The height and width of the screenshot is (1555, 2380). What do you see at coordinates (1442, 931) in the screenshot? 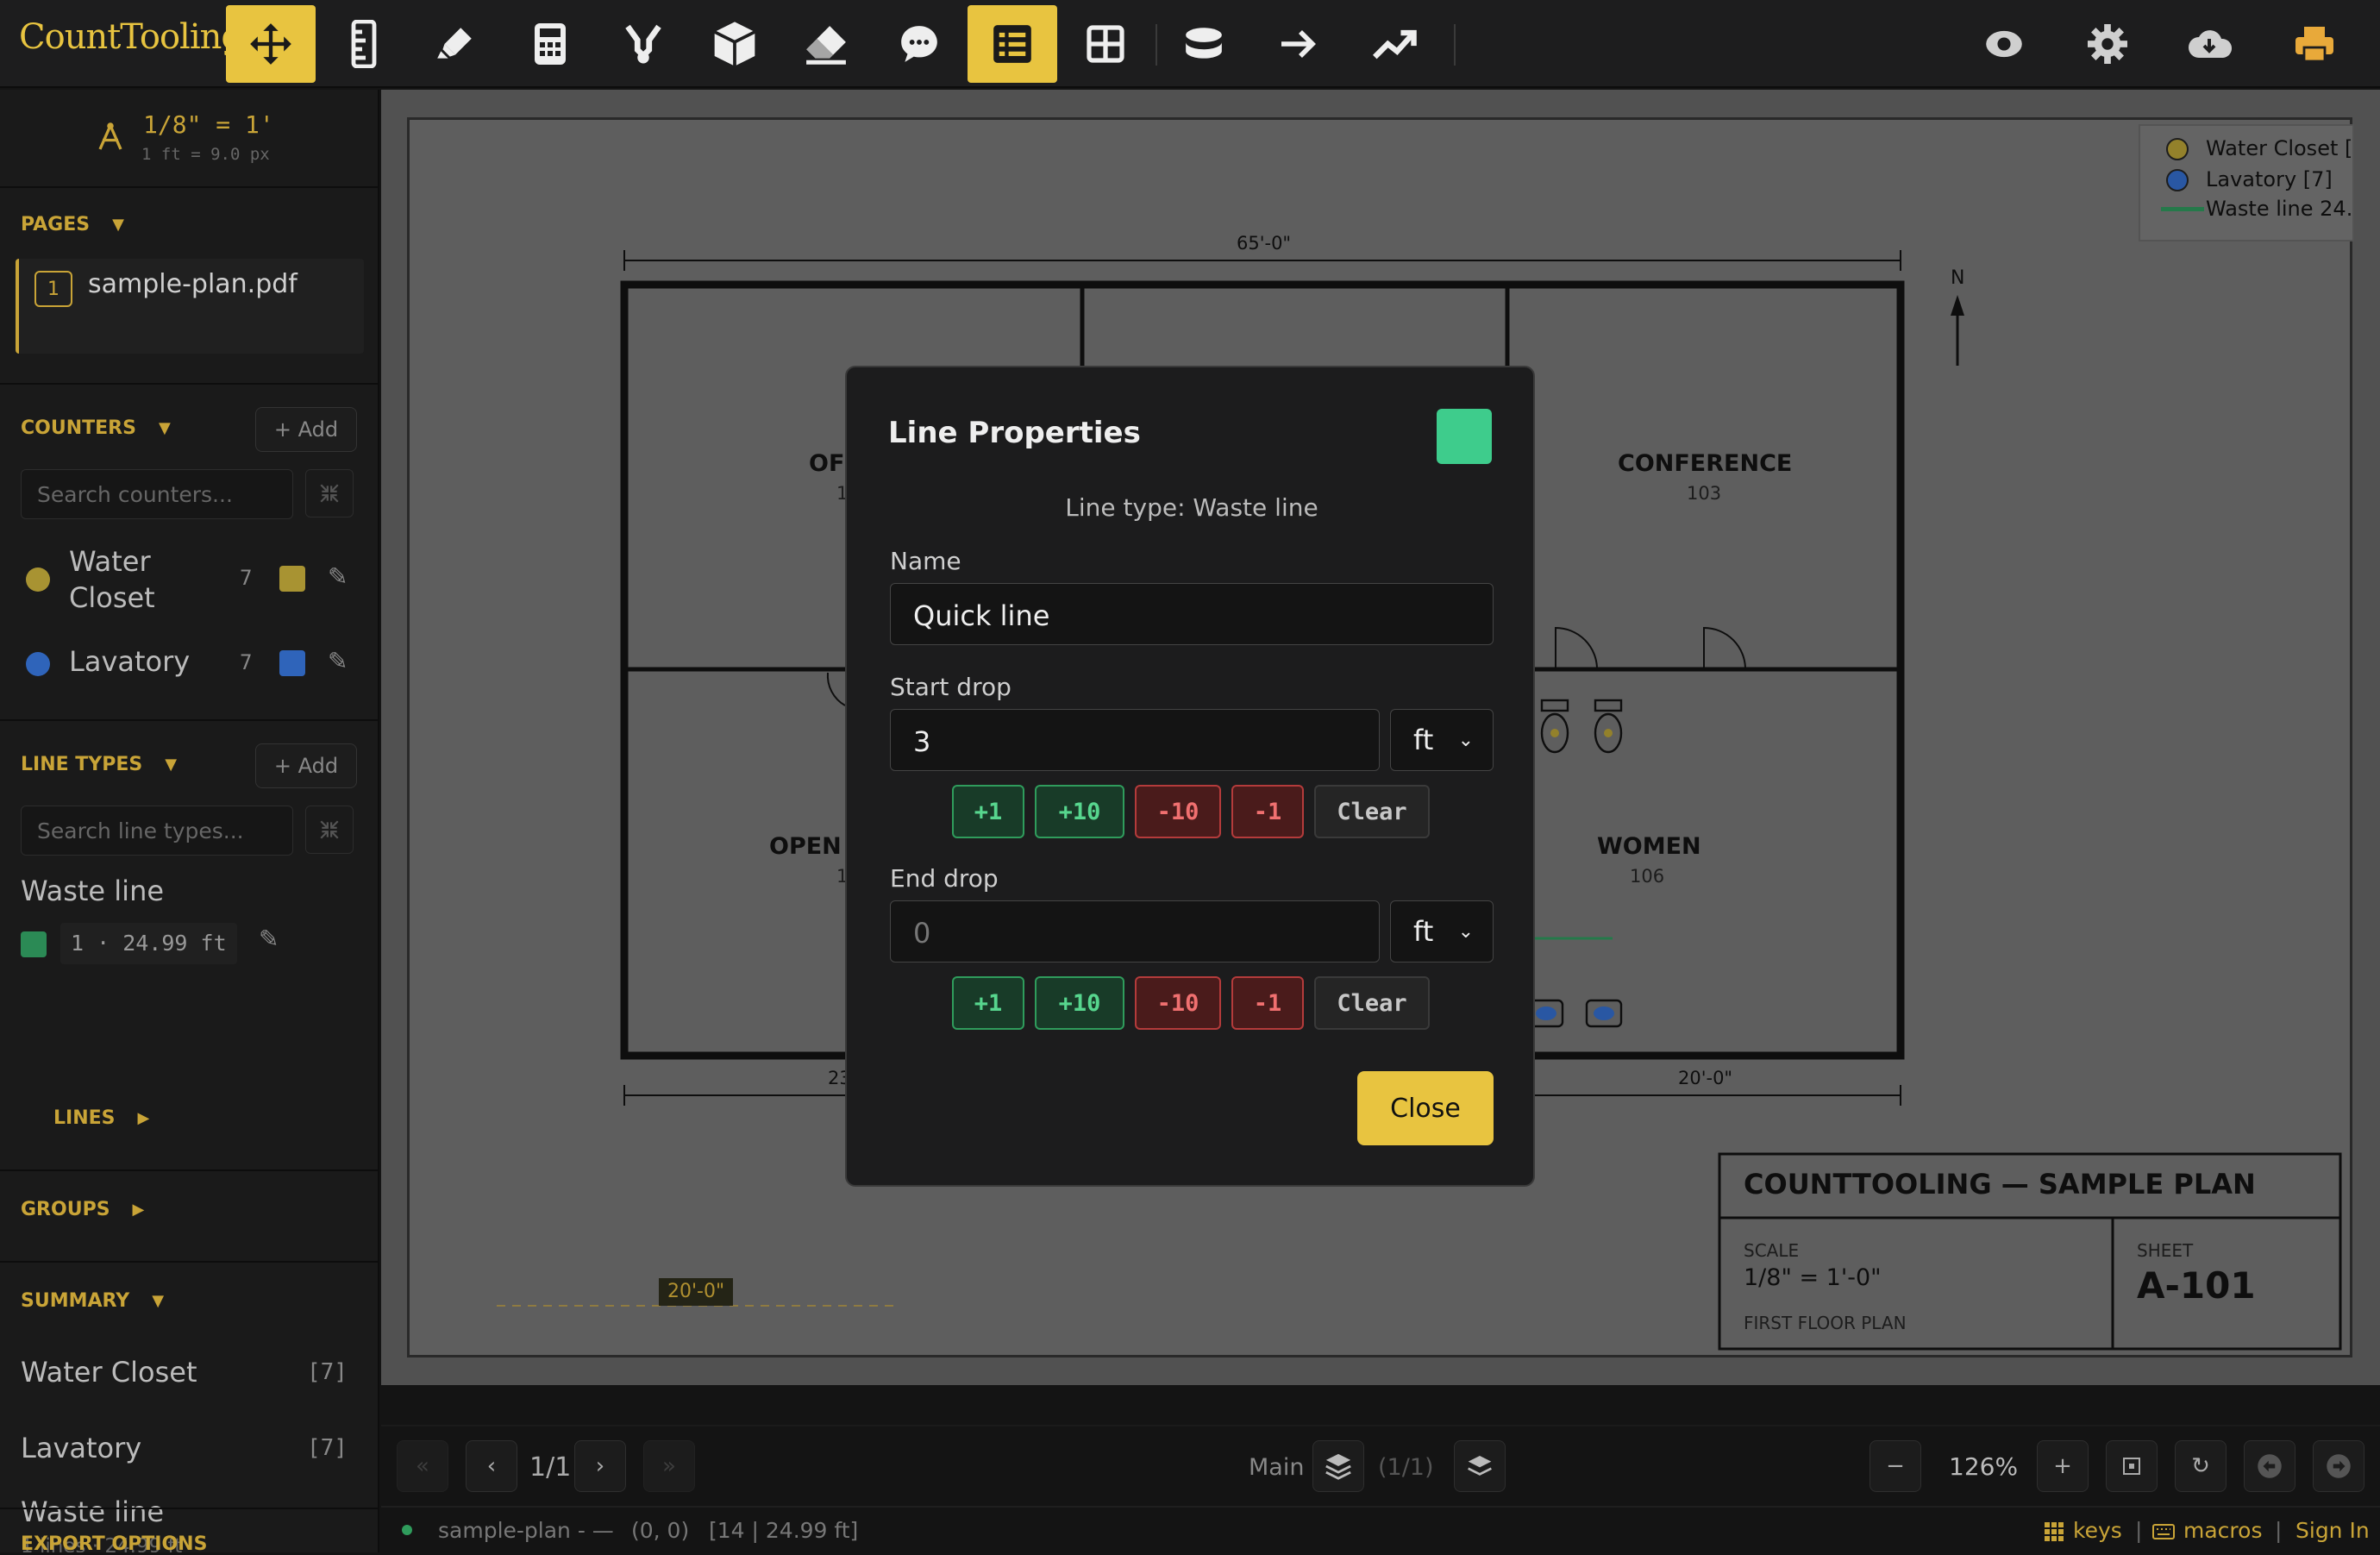
I see `end-drop-unit-select: ft ⌄` at bounding box center [1442, 931].